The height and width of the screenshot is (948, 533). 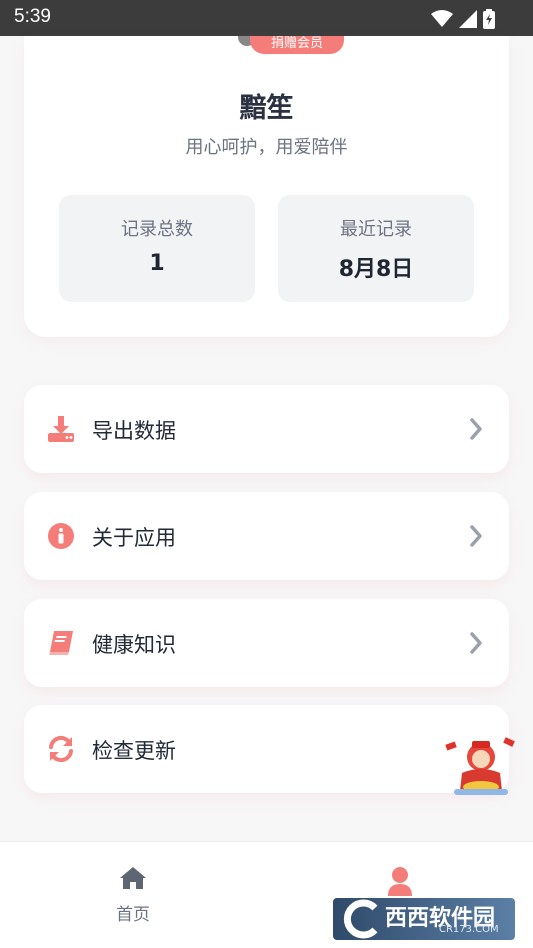 What do you see at coordinates (376, 248) in the screenshot?
I see `stat-latest-record: 最近记录 8月8日` at bounding box center [376, 248].